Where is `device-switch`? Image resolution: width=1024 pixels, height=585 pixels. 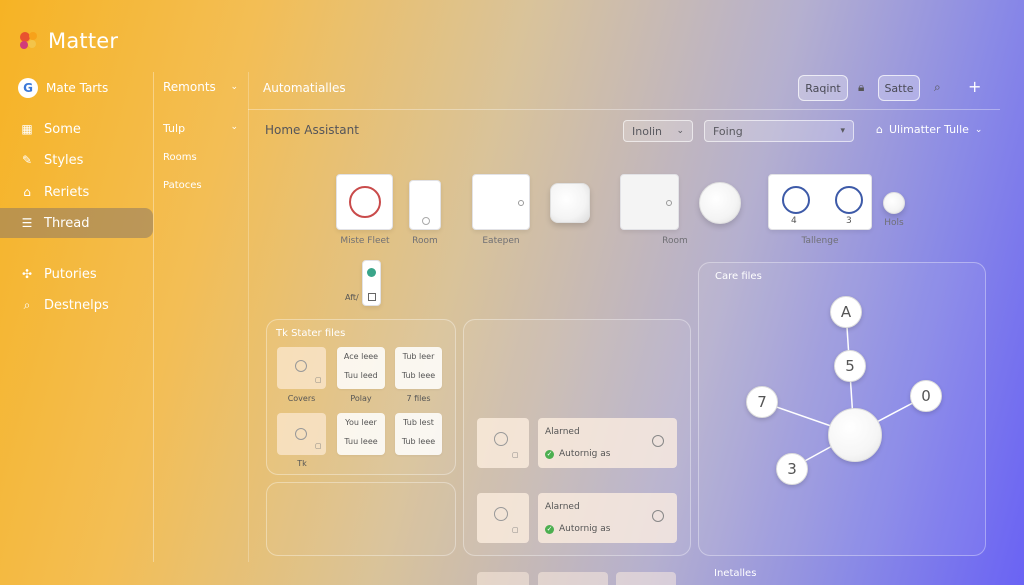 device-switch is located at coordinates (425, 205).